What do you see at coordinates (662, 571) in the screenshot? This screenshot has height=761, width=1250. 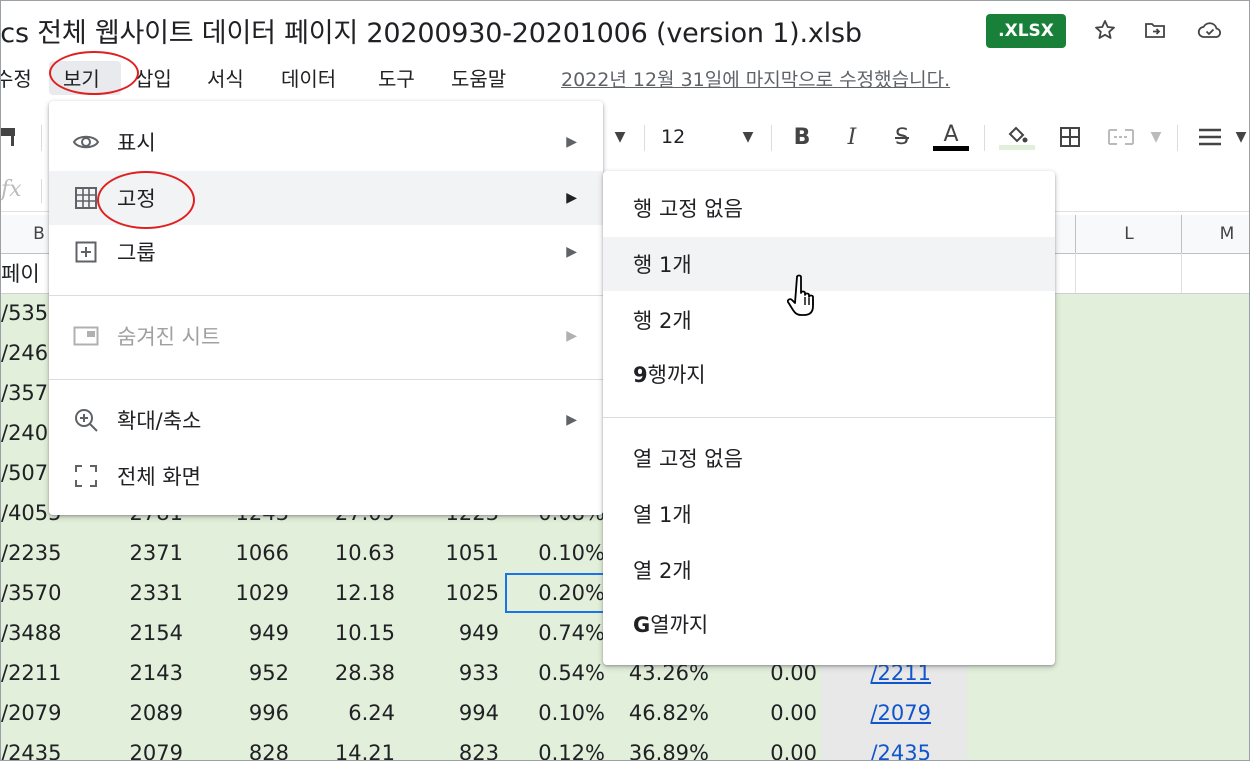 I see `submenu-item-label: 열 2개` at bounding box center [662, 571].